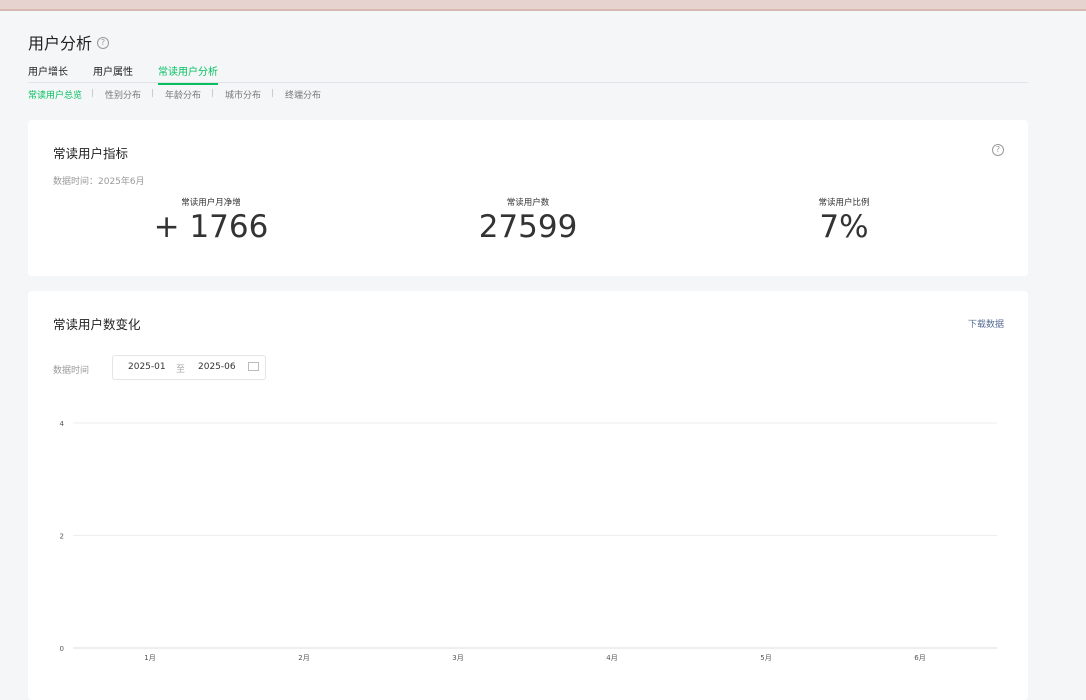 This screenshot has width=1086, height=700. What do you see at coordinates (62, 649) in the screenshot?
I see `y-tick-label: 0` at bounding box center [62, 649].